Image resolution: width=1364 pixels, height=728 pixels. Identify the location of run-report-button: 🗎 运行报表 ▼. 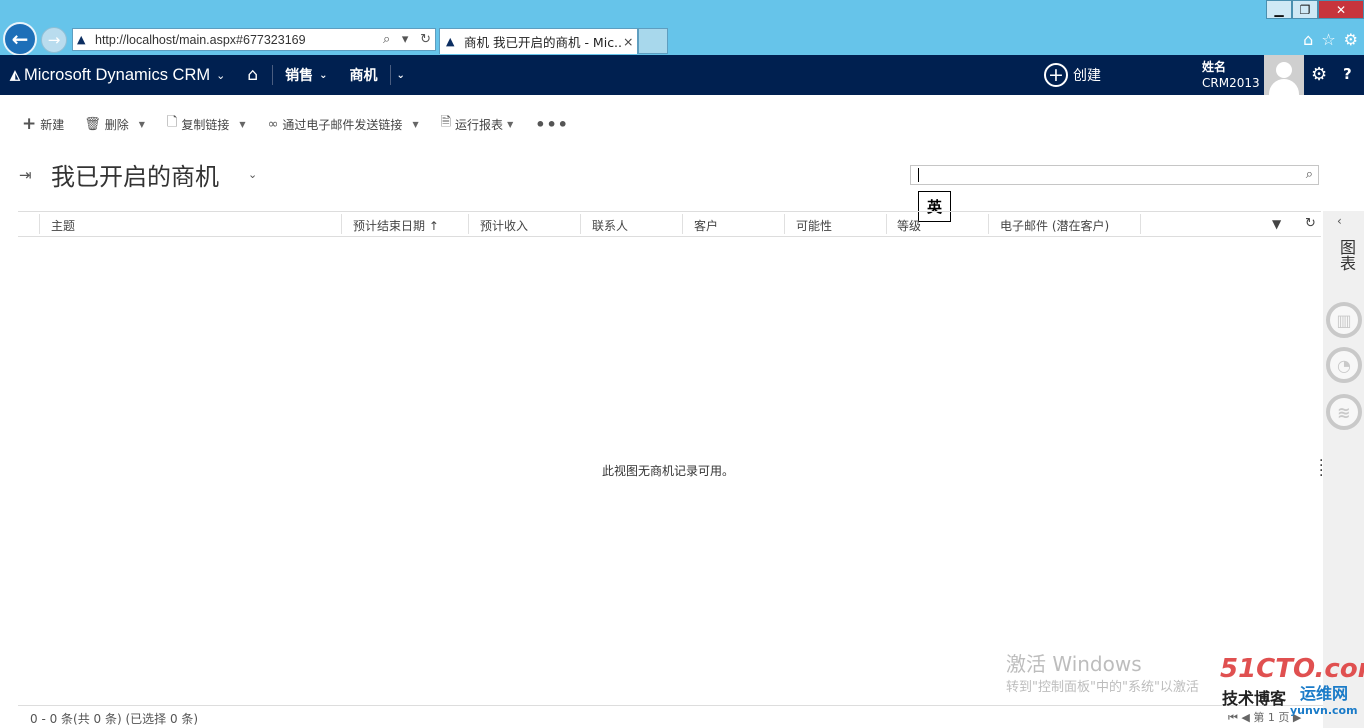
(477, 124).